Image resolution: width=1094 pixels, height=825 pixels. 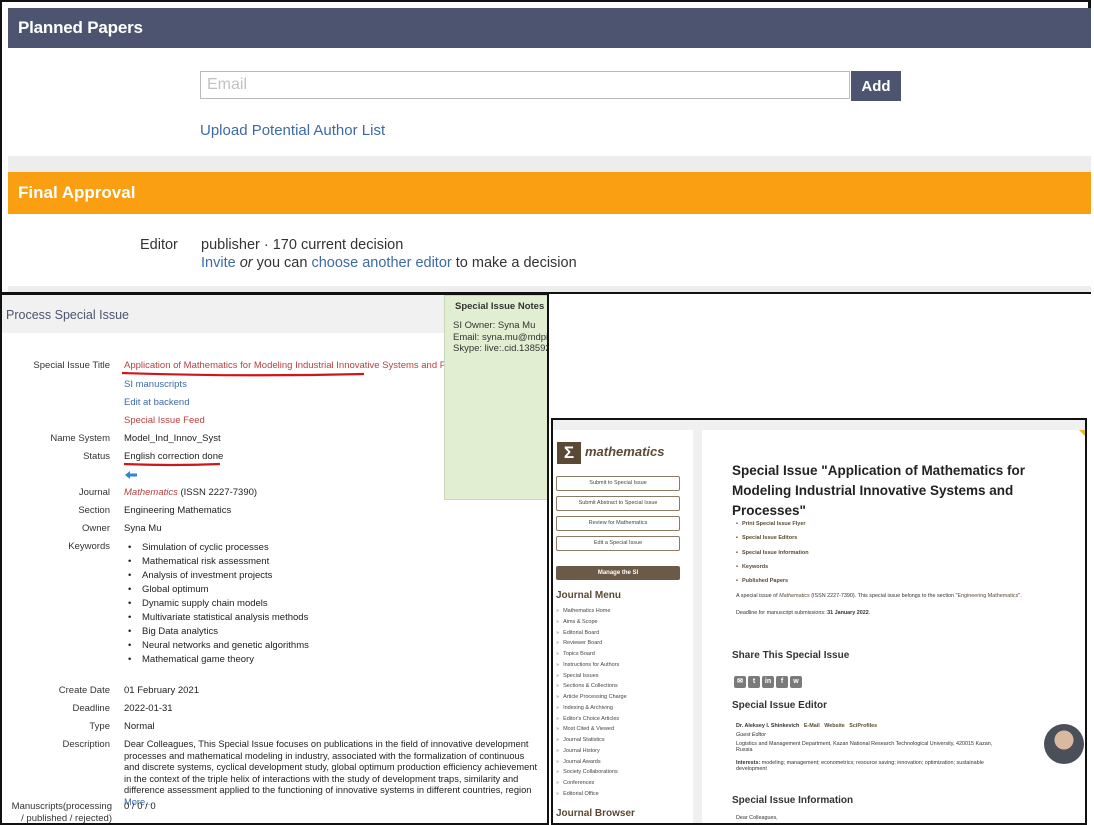 I want to click on choose-editor-link: choose another editor, so click(x=381, y=263).